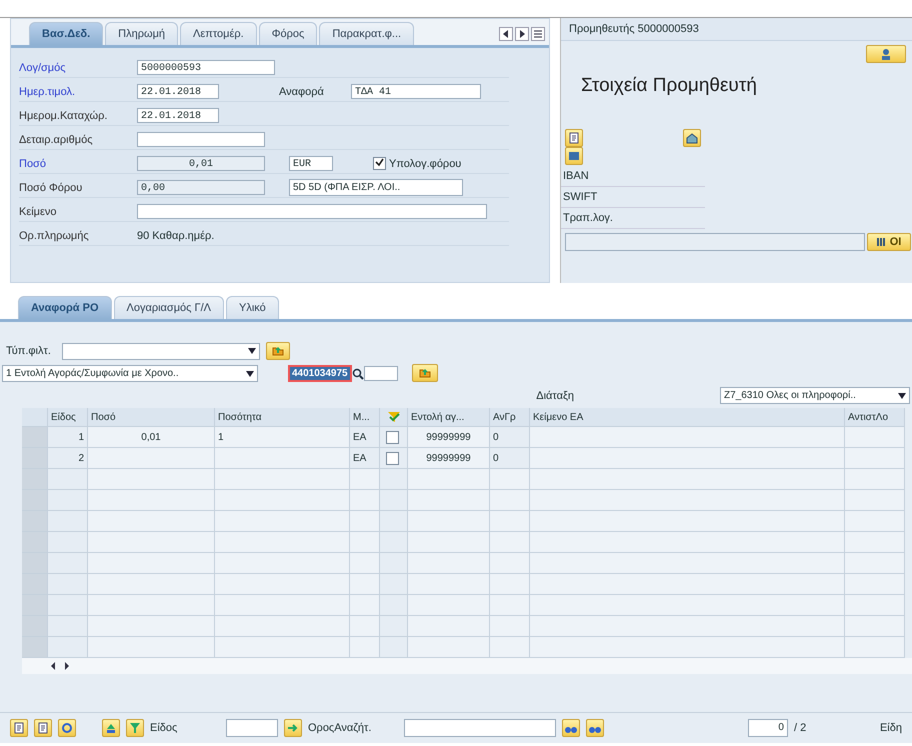 Image resolution: width=912 pixels, height=746 pixels. What do you see at coordinates (38, 212) in the screenshot?
I see `field-label: Κείμενο` at bounding box center [38, 212].